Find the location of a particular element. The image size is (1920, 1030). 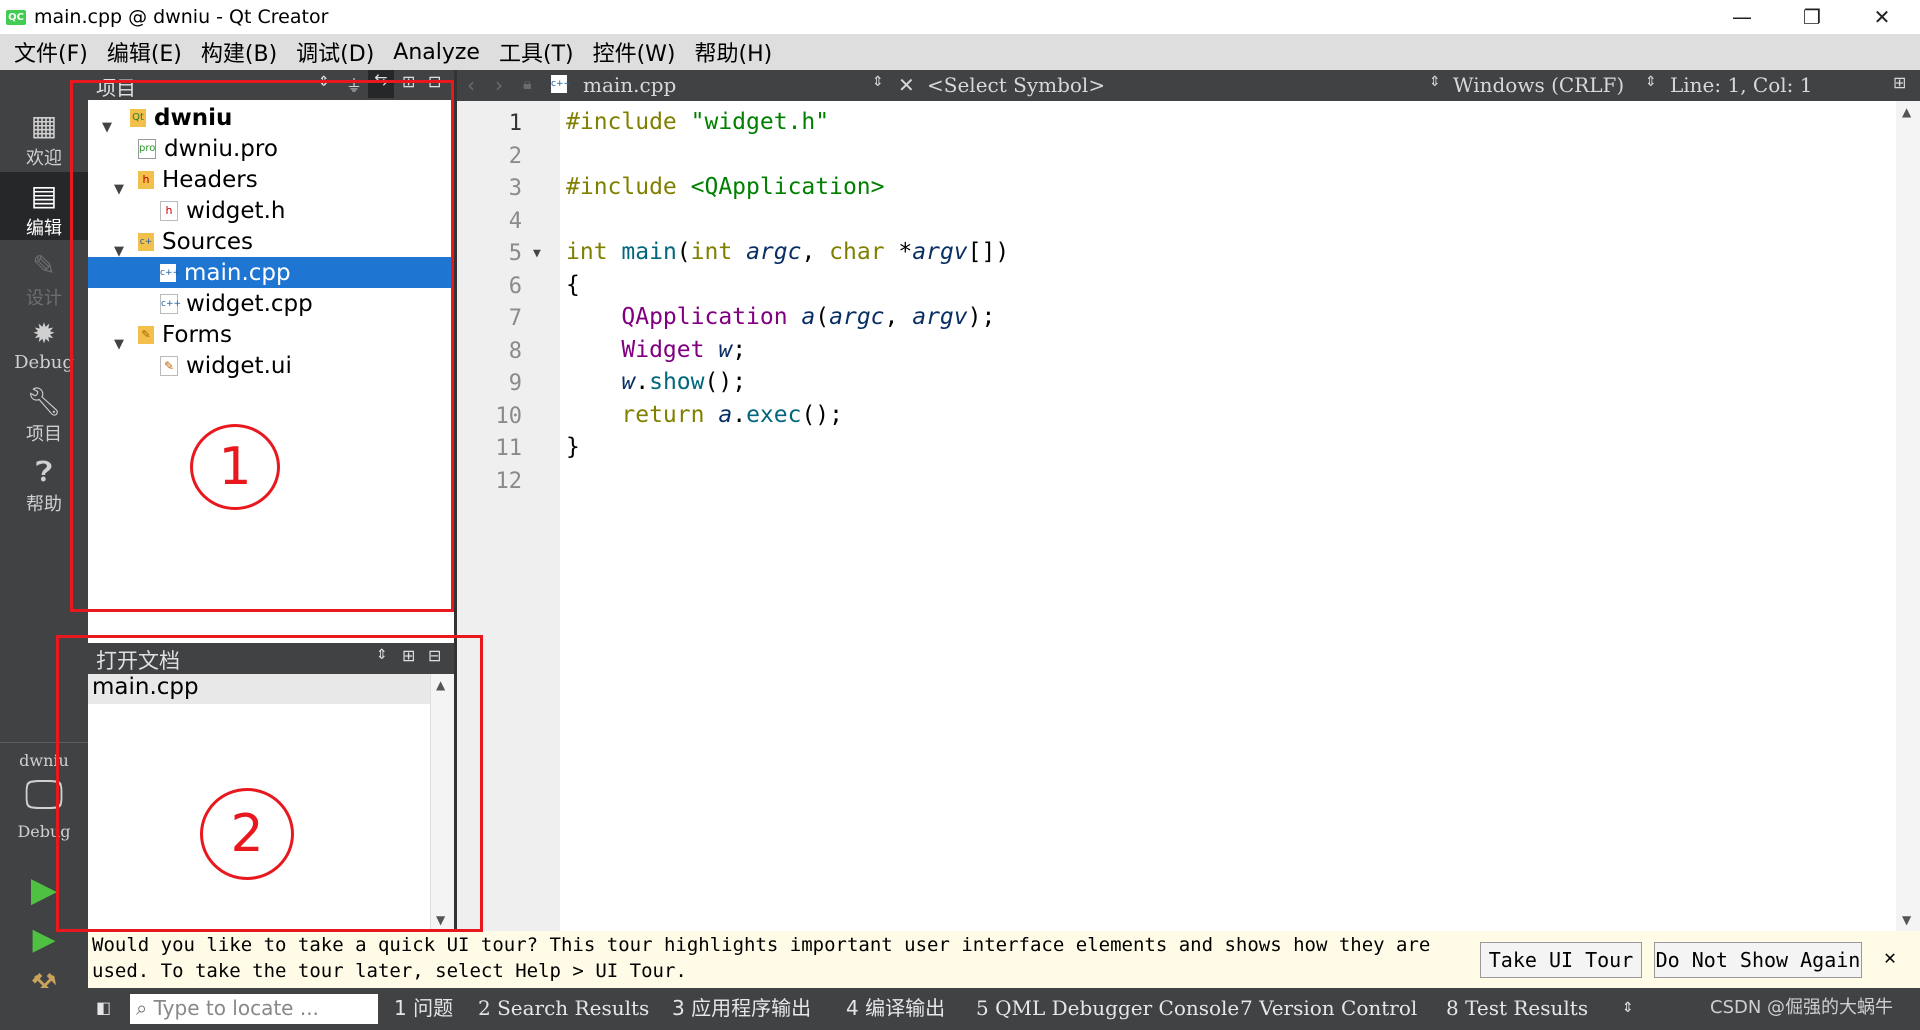

code-line-8: Widget w; is located at coordinates (684, 350).